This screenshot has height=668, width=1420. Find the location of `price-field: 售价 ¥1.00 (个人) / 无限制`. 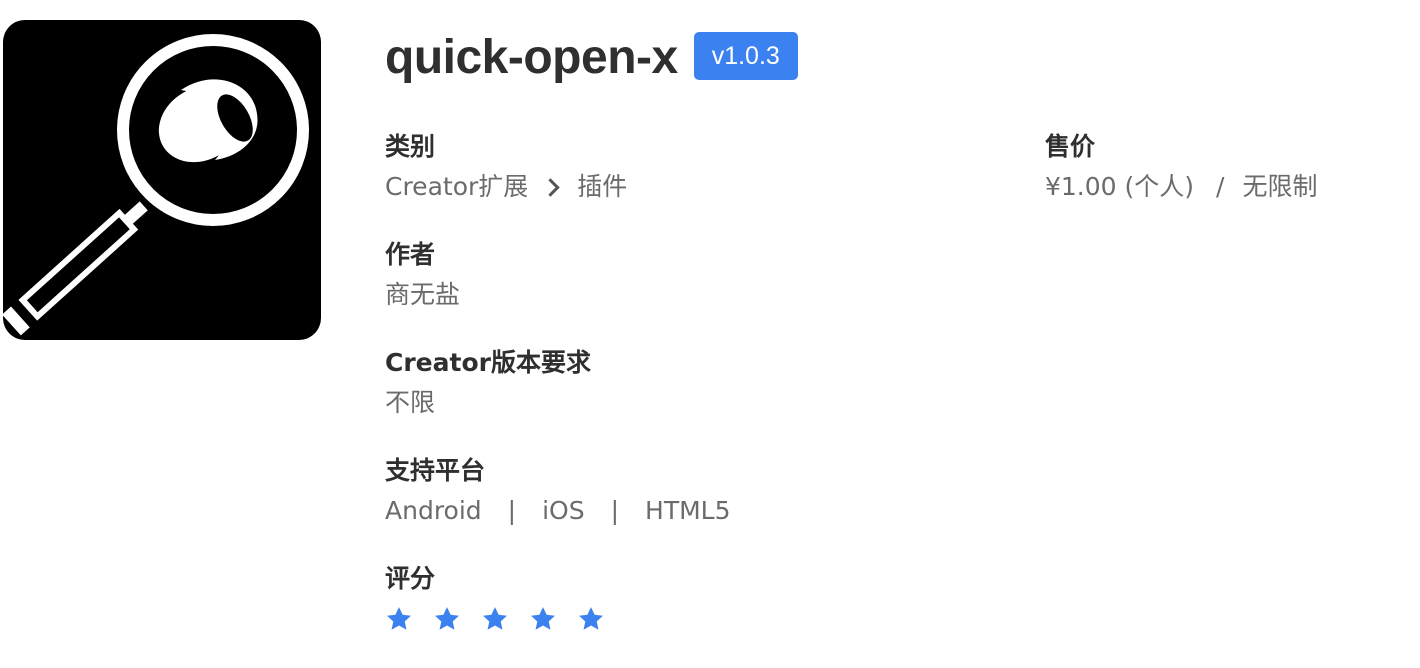

price-field: 售价 ¥1.00 (个人) / 无限制 is located at coordinates (1181, 167).